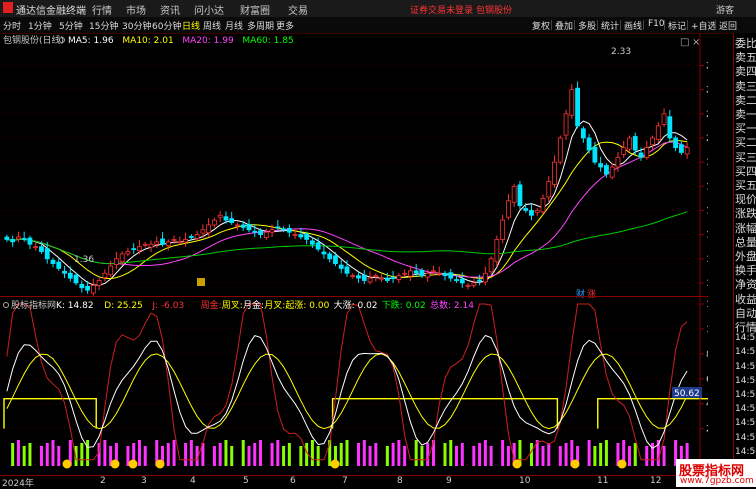 The height and width of the screenshot is (489, 756). What do you see at coordinates (136, 25) in the screenshot?
I see `period-tab-30min: 30分钟` at bounding box center [136, 25].